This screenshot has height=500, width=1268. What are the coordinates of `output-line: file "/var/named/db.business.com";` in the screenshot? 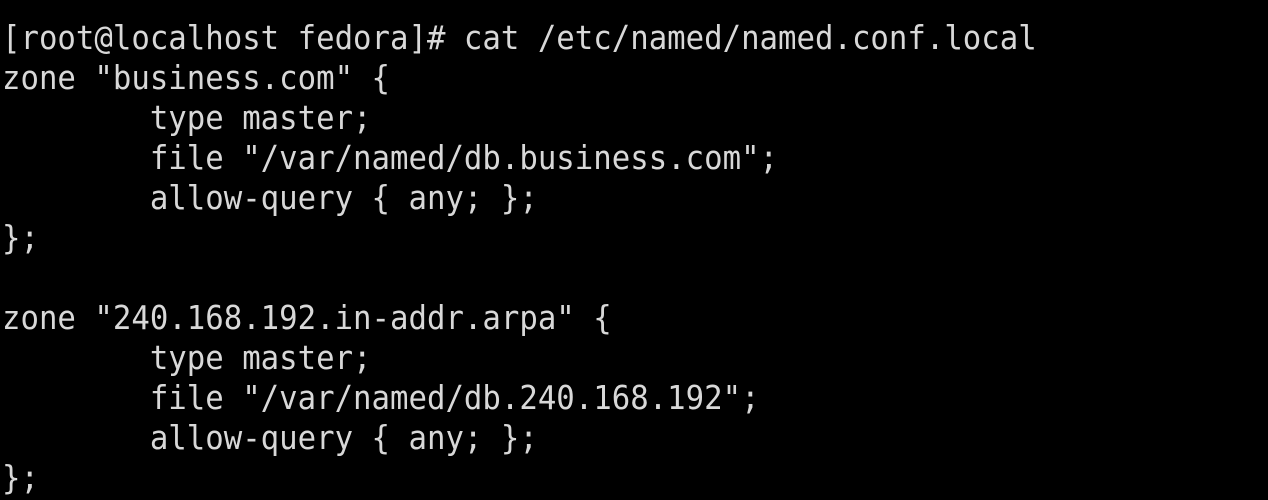 It's located at (390, 157).